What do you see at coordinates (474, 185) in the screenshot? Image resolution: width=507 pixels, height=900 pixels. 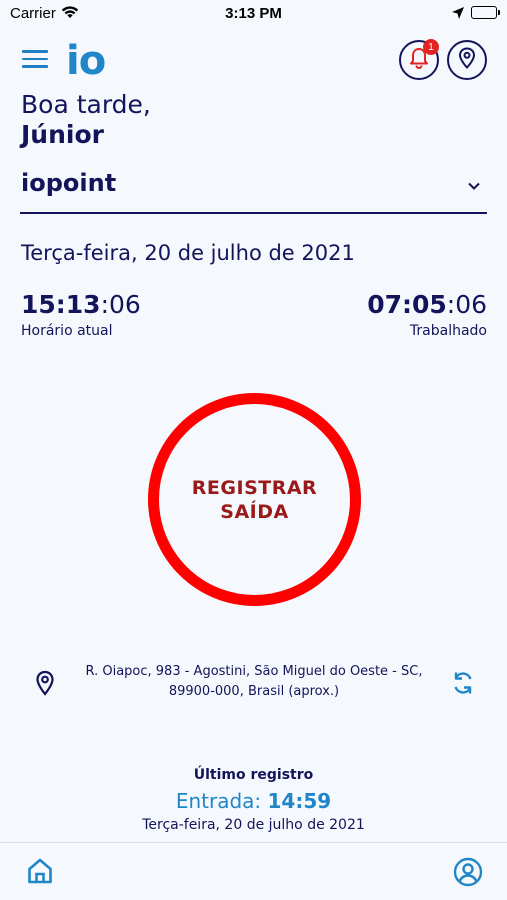 I see `chevron-down-icon` at bounding box center [474, 185].